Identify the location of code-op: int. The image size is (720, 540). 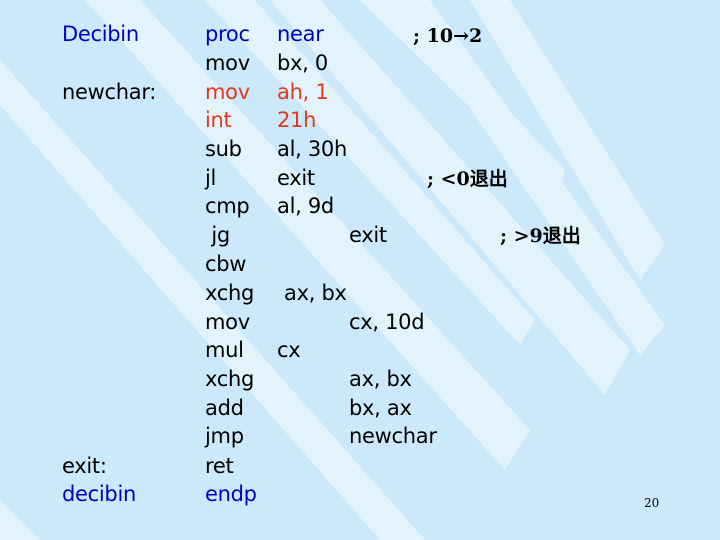
(218, 120).